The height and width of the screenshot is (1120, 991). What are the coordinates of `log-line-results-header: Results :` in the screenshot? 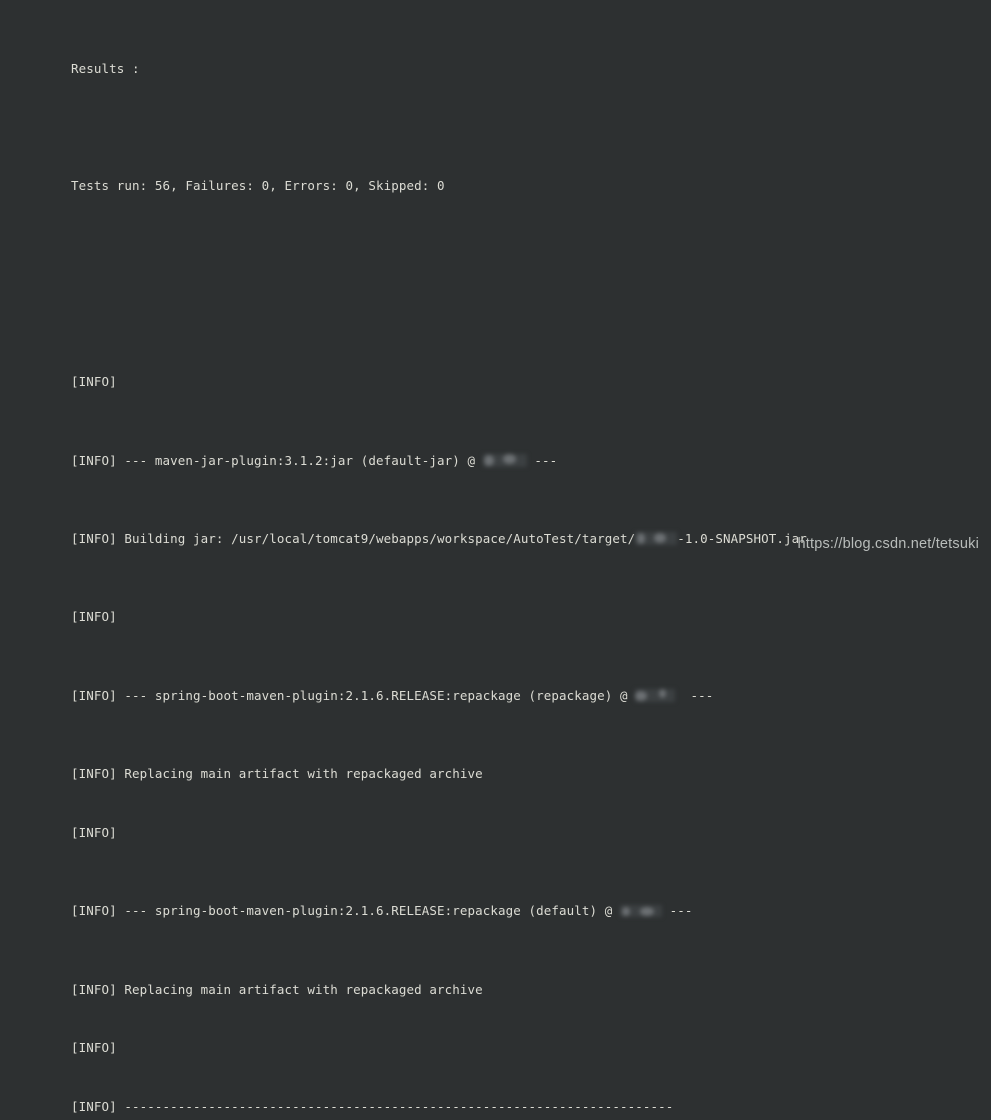 It's located at (105, 68).